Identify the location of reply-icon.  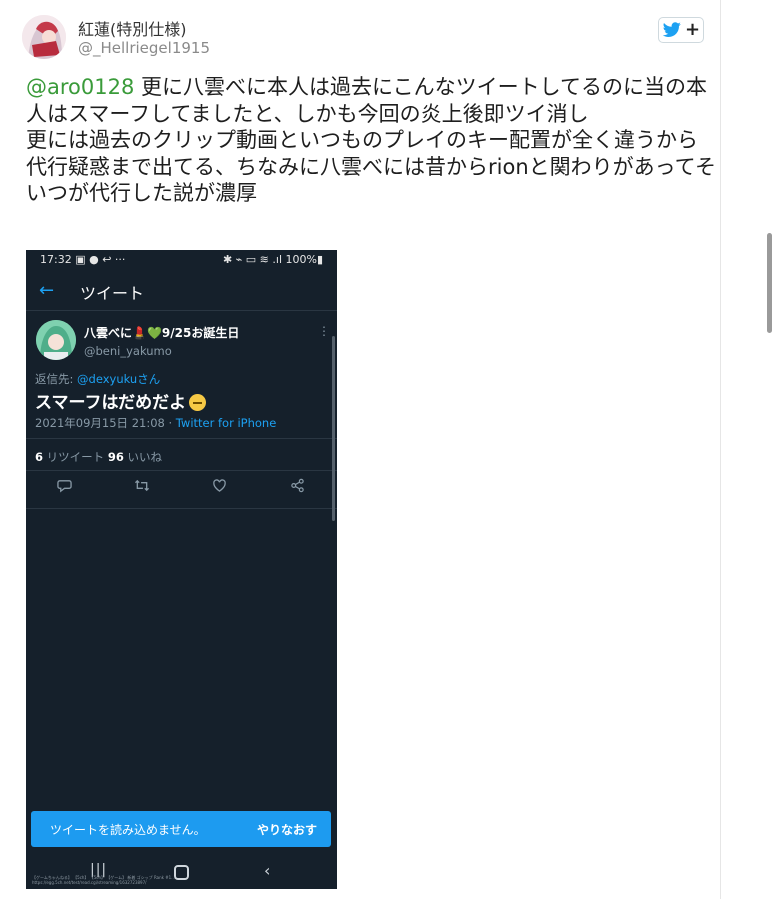
(64, 487).